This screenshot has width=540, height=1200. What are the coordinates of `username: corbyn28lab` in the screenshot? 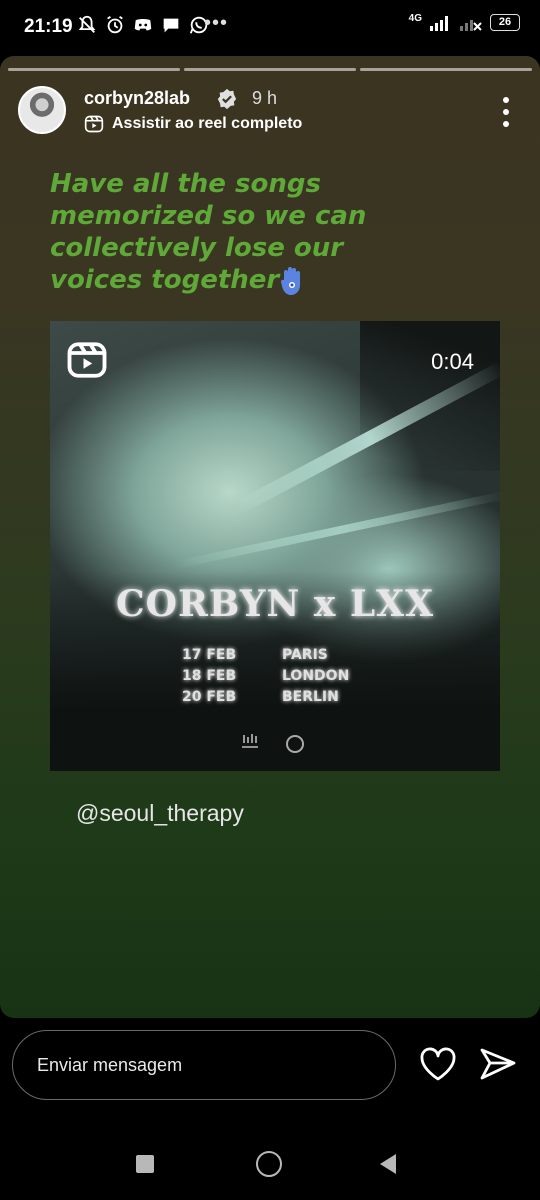 It's located at (137, 98).